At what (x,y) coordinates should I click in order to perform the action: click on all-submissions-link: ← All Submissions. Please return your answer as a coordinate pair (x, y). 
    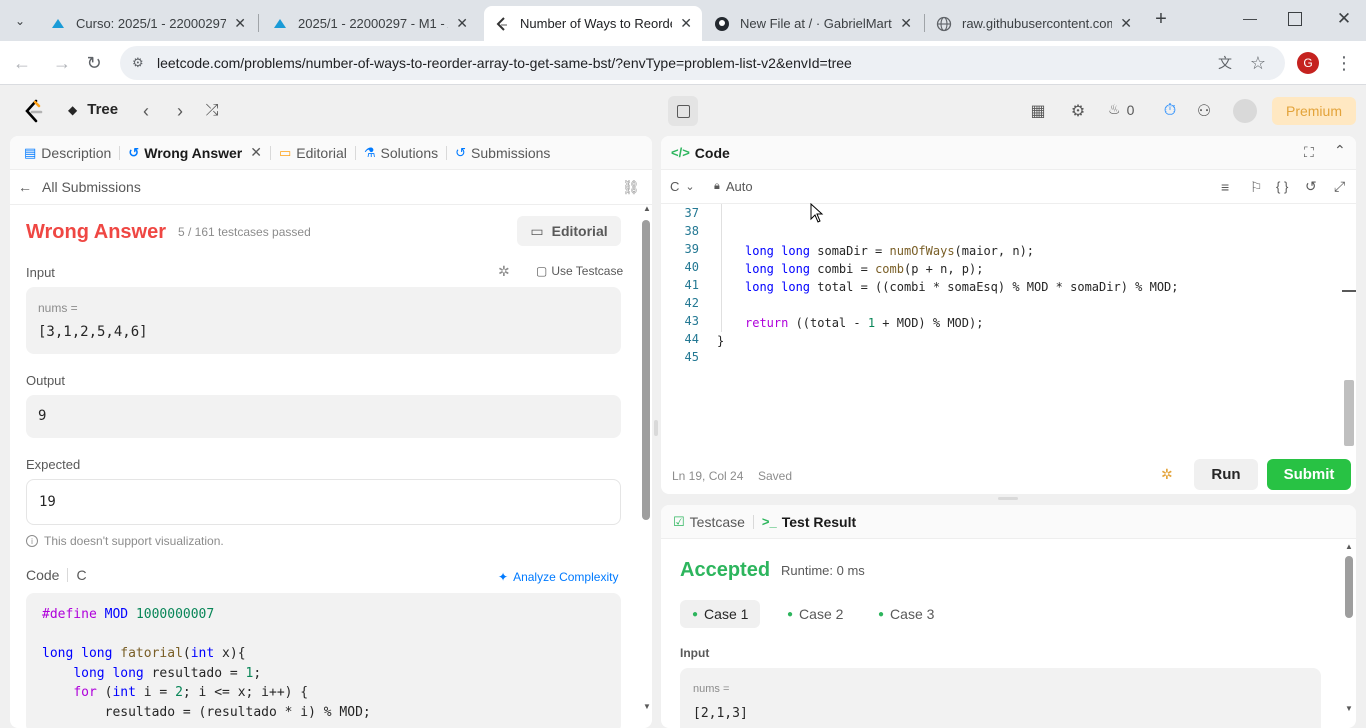
    Looking at the image, I should click on (79, 187).